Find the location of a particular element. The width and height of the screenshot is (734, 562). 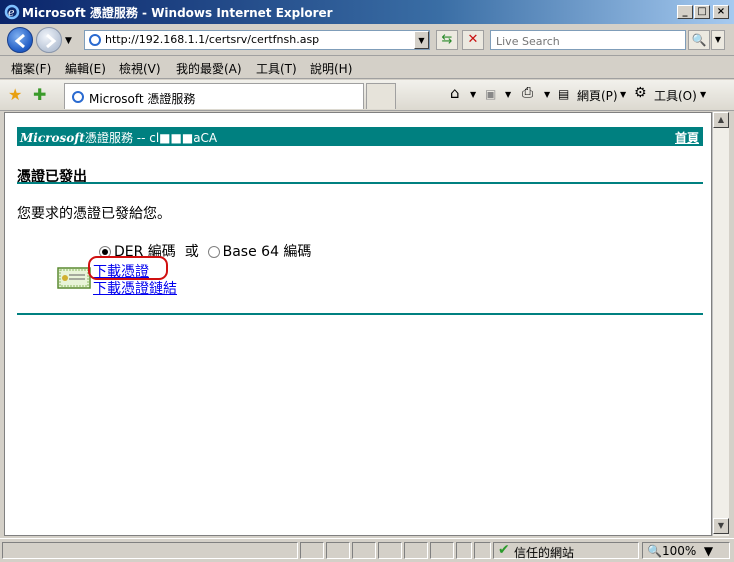

page-icon is located at coordinates (95, 40).